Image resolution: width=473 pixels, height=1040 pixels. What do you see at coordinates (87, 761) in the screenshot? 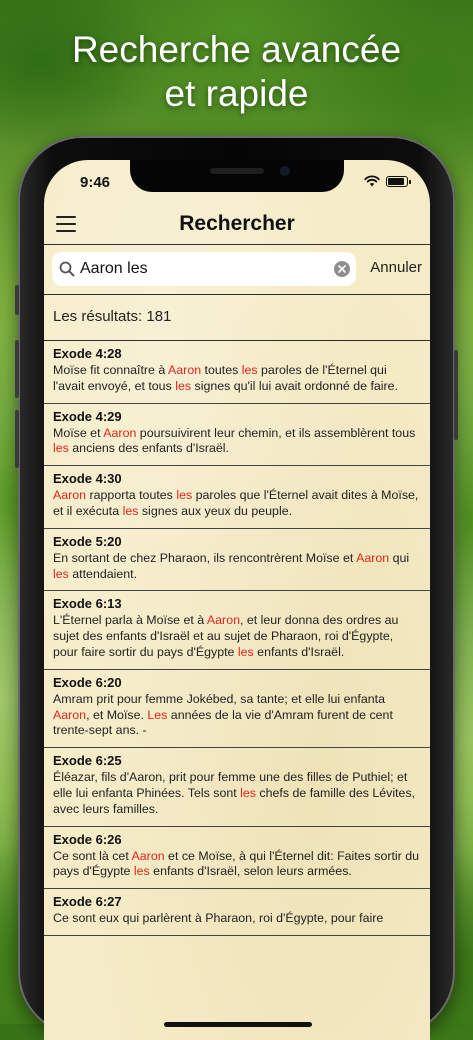
I see `verse-reference: Exode 6:25` at bounding box center [87, 761].